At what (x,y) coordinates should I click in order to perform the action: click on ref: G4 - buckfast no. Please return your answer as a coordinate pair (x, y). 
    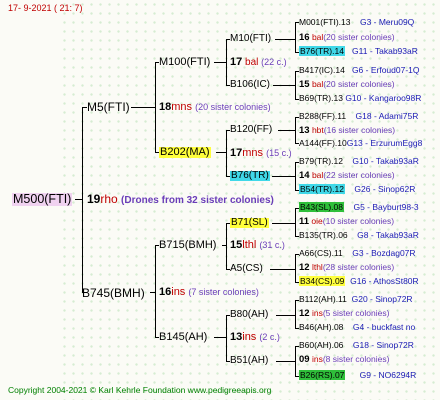
    Looking at the image, I should click on (384, 327).